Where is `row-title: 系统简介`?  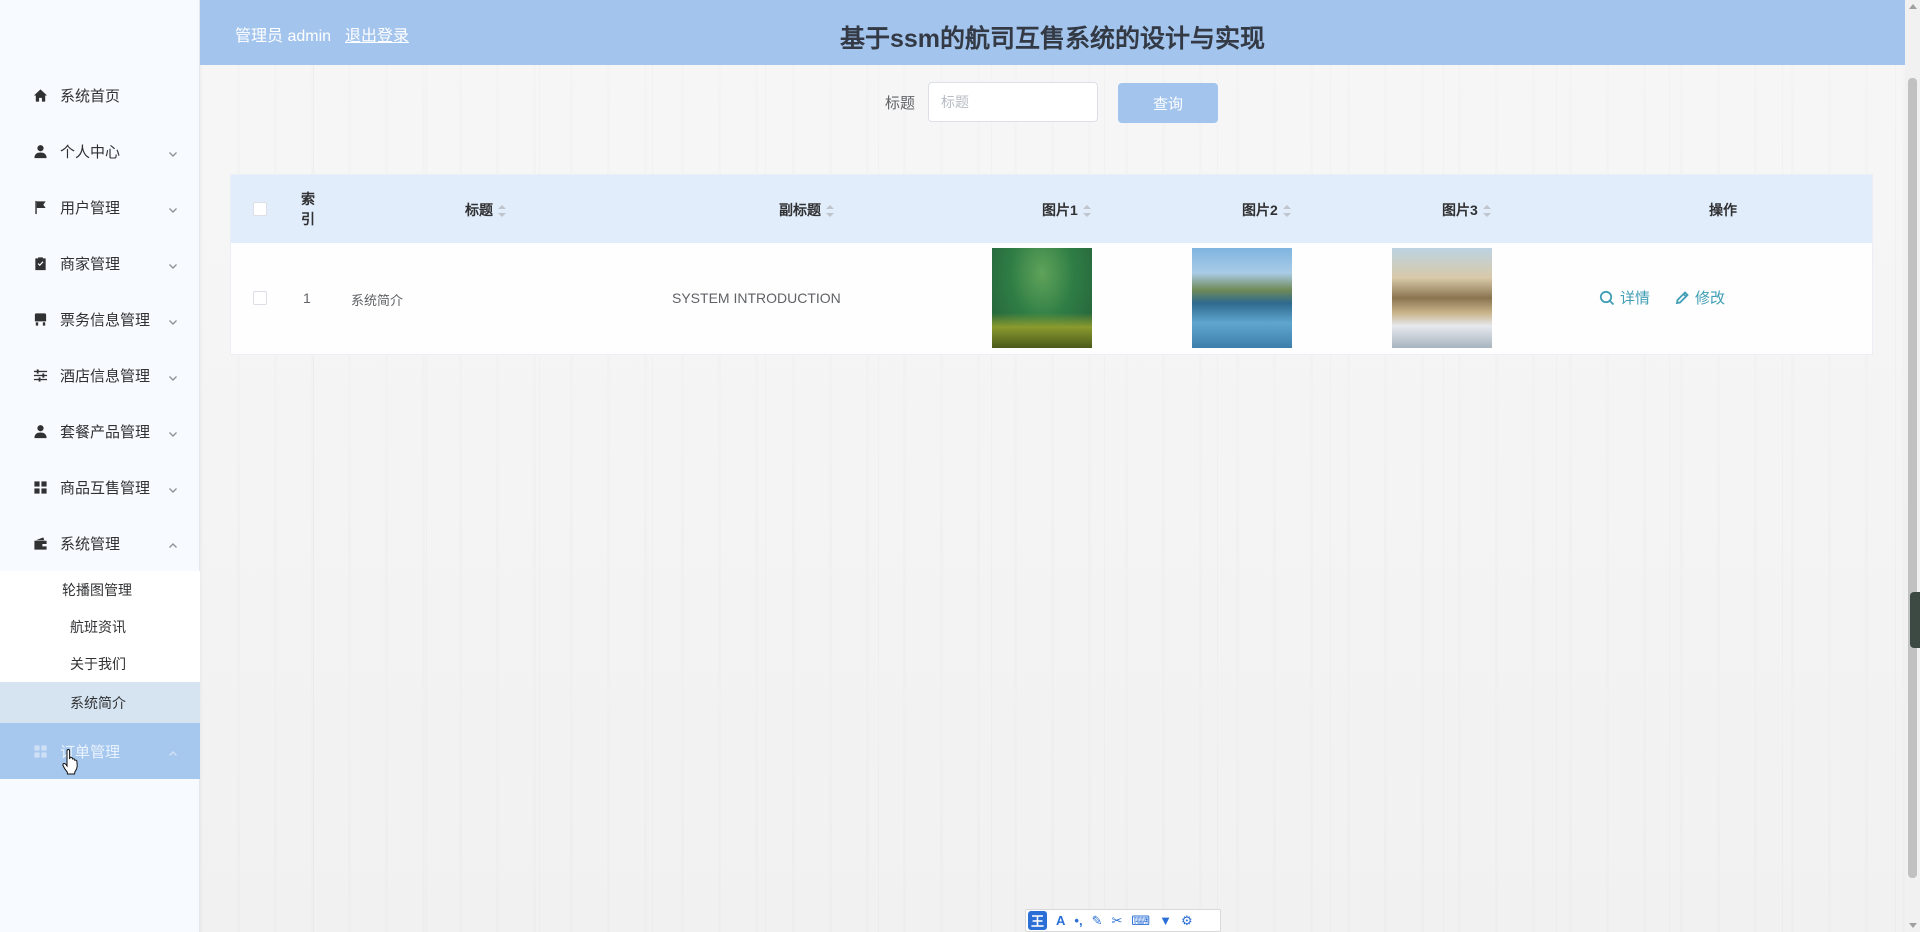
row-title: 系统简介 is located at coordinates (377, 300).